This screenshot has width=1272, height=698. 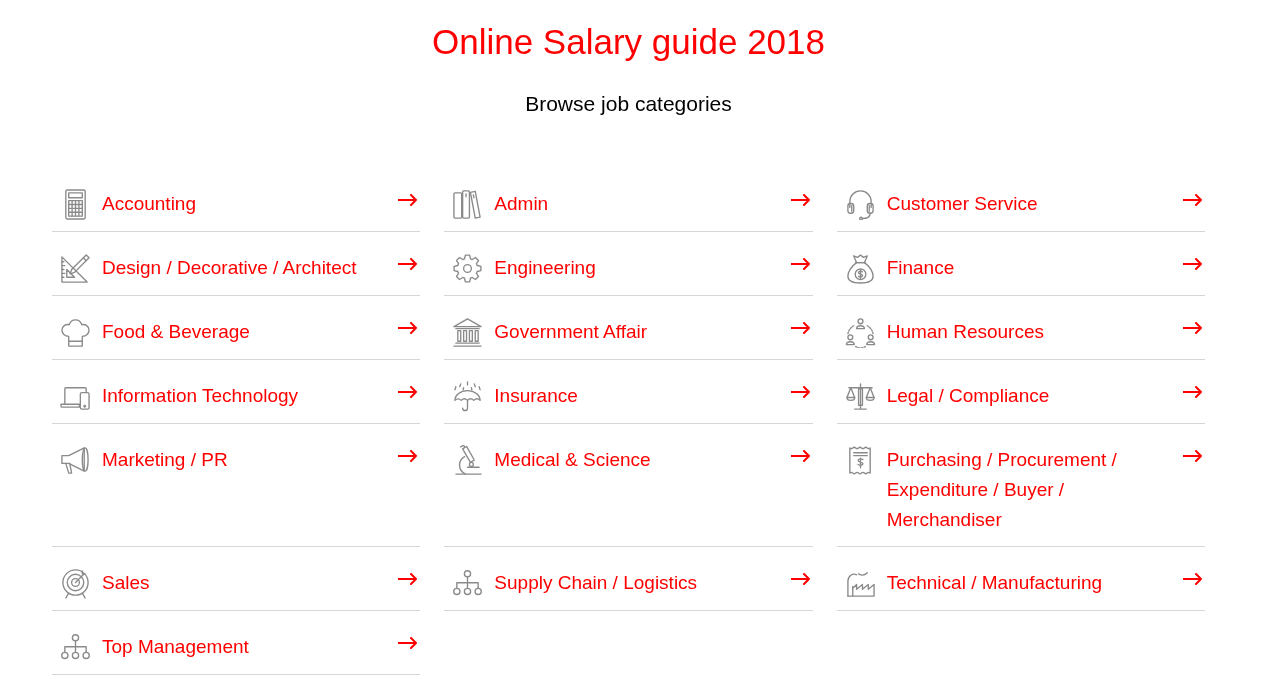 What do you see at coordinates (628, 264) in the screenshot?
I see `category-link: Engineering` at bounding box center [628, 264].